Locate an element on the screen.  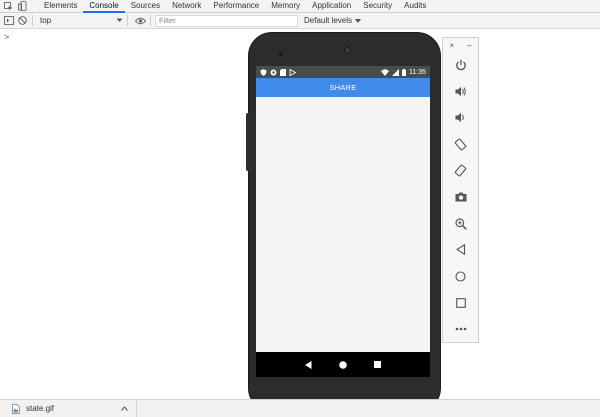
filter-input: Filter is located at coordinates (226, 20).